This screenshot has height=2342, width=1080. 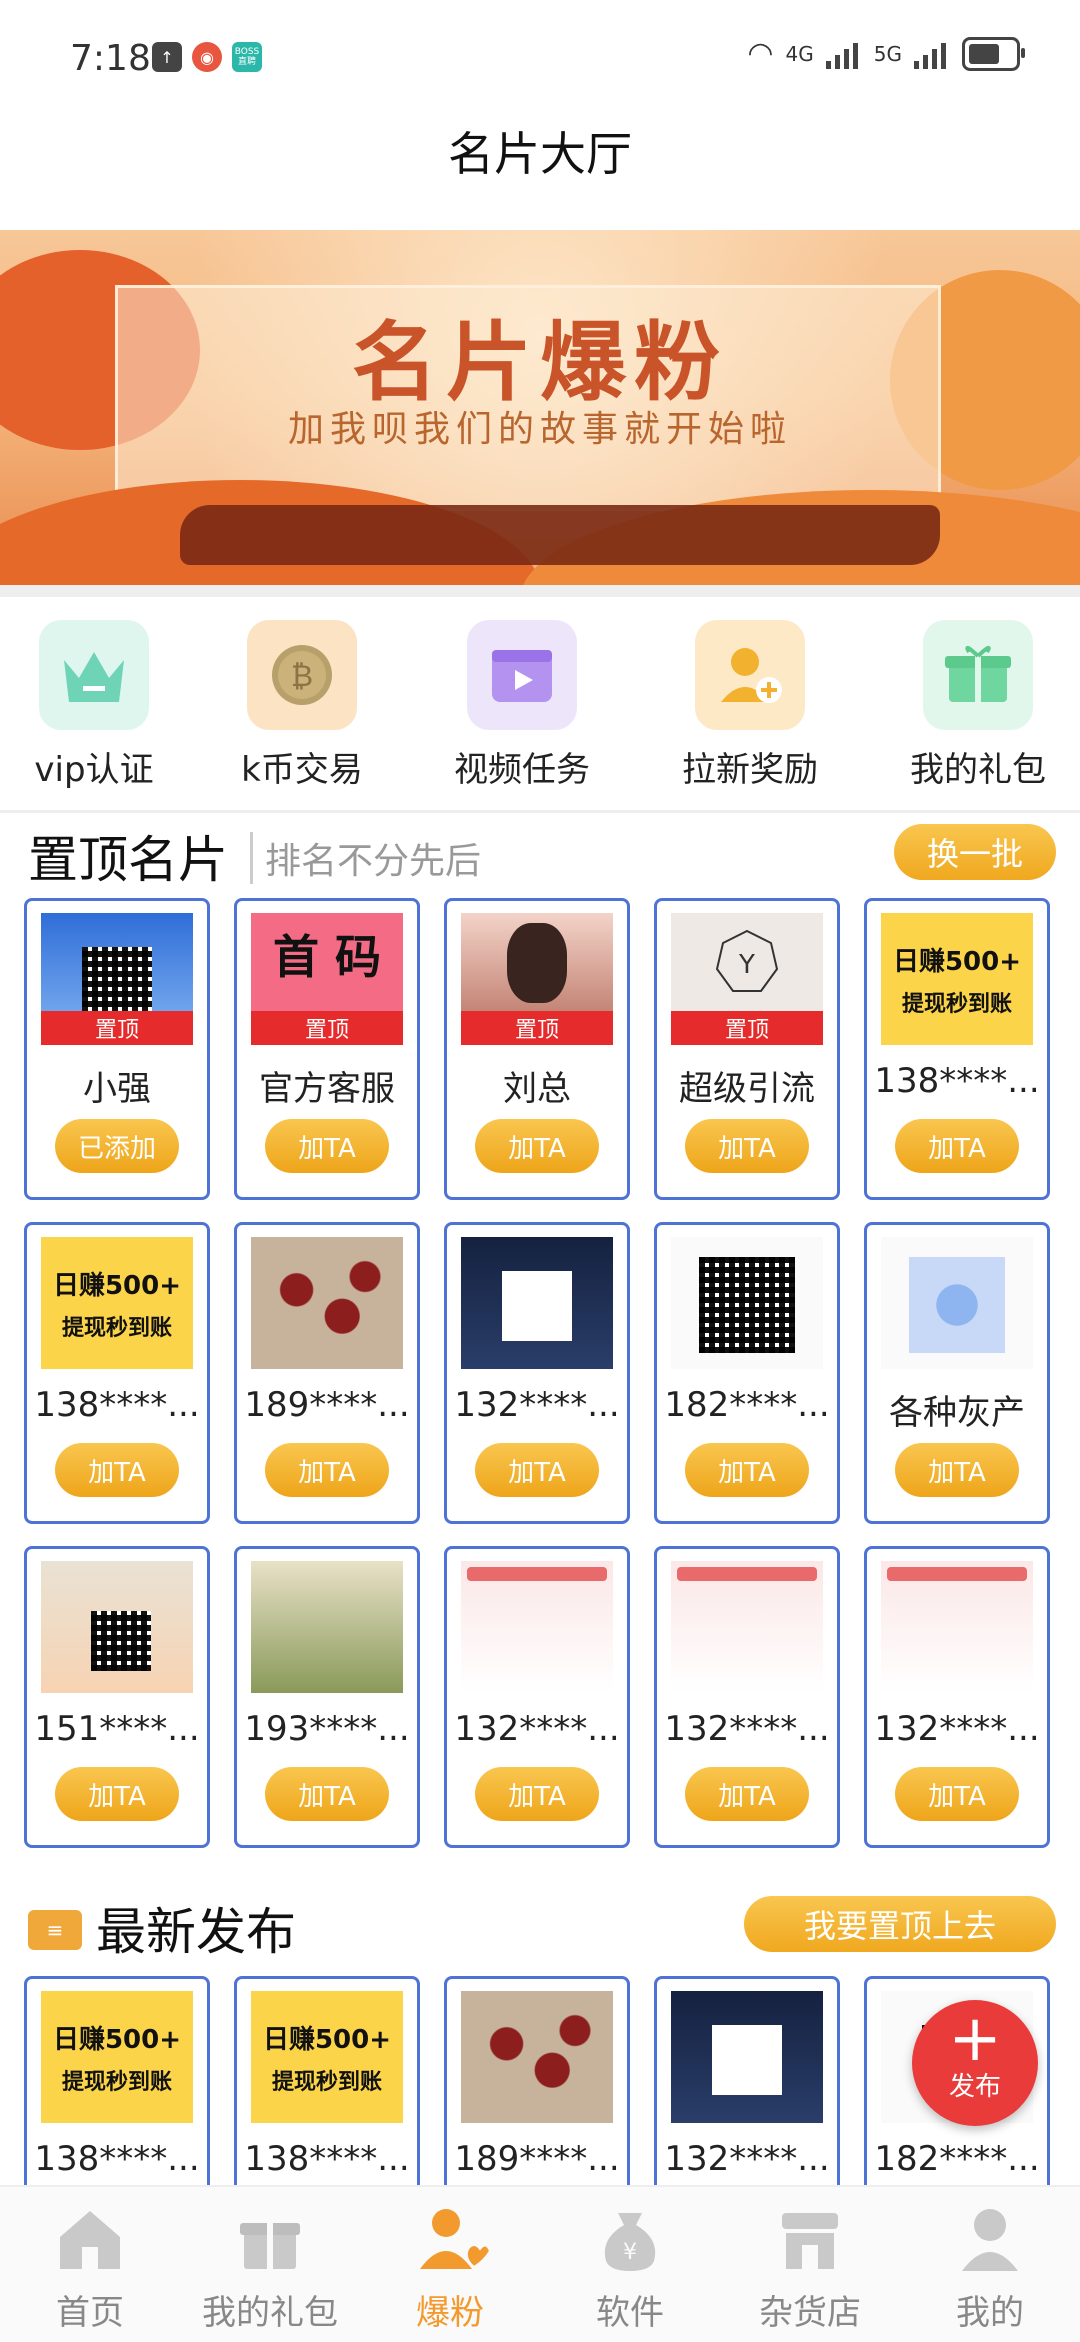 What do you see at coordinates (537, 1049) in the screenshot?
I see `card-item: 置顶 刘总 加TA` at bounding box center [537, 1049].